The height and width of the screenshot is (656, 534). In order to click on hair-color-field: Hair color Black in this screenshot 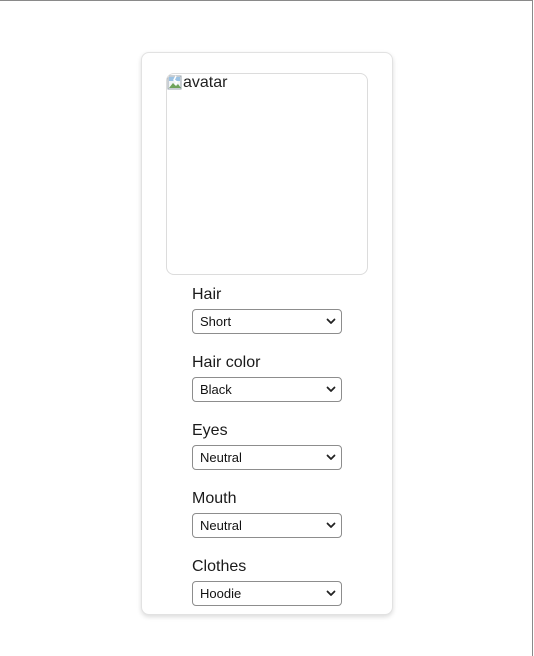, I will do `click(267, 378)`.